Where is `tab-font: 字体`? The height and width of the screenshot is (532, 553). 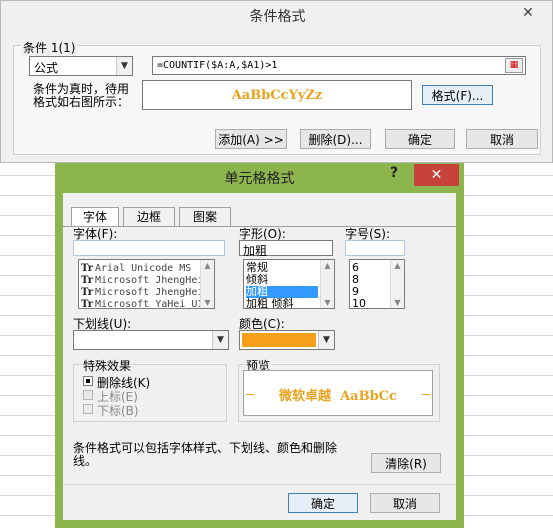 tab-font: 字体 is located at coordinates (95, 216).